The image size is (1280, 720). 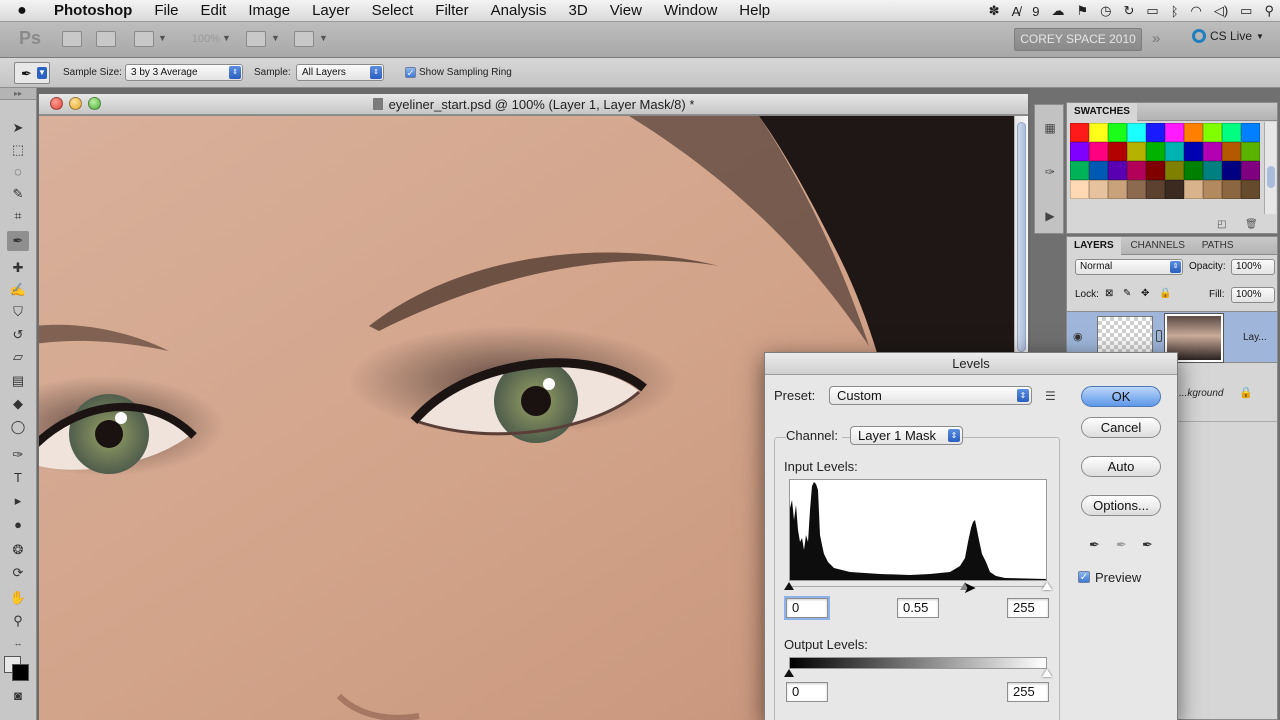 I want to click on menu-filter: Filter, so click(x=451, y=10).